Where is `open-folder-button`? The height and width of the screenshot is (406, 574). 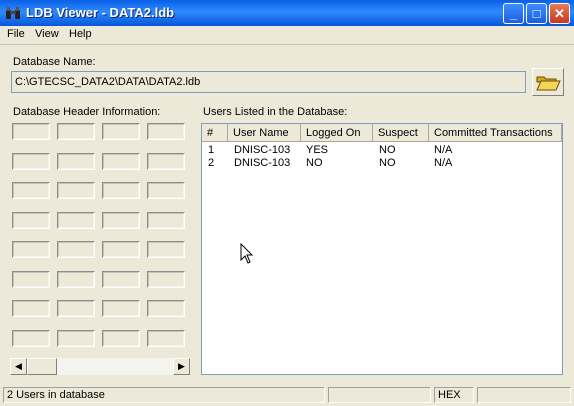
open-folder-button is located at coordinates (548, 82).